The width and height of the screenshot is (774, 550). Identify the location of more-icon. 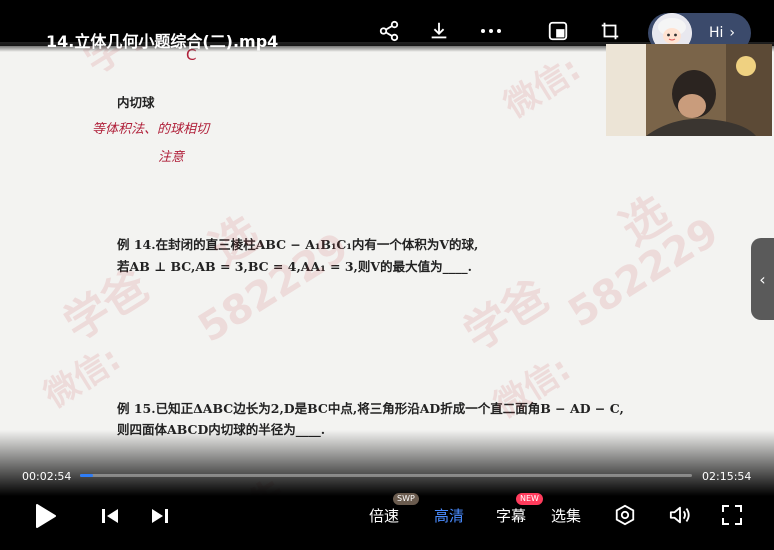
(491, 31).